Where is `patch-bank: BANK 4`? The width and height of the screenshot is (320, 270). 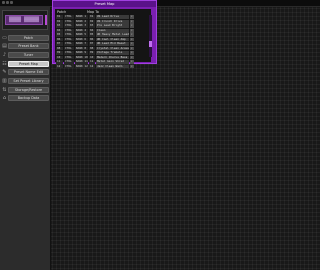 patch-bank: BANK 4 is located at coordinates (81, 30).